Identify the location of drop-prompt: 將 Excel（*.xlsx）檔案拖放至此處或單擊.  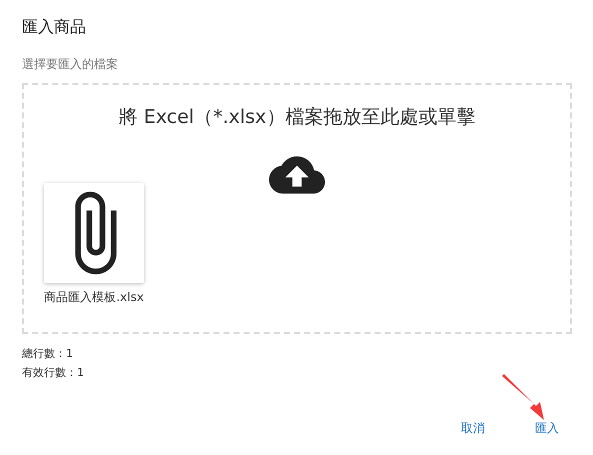
(297, 117).